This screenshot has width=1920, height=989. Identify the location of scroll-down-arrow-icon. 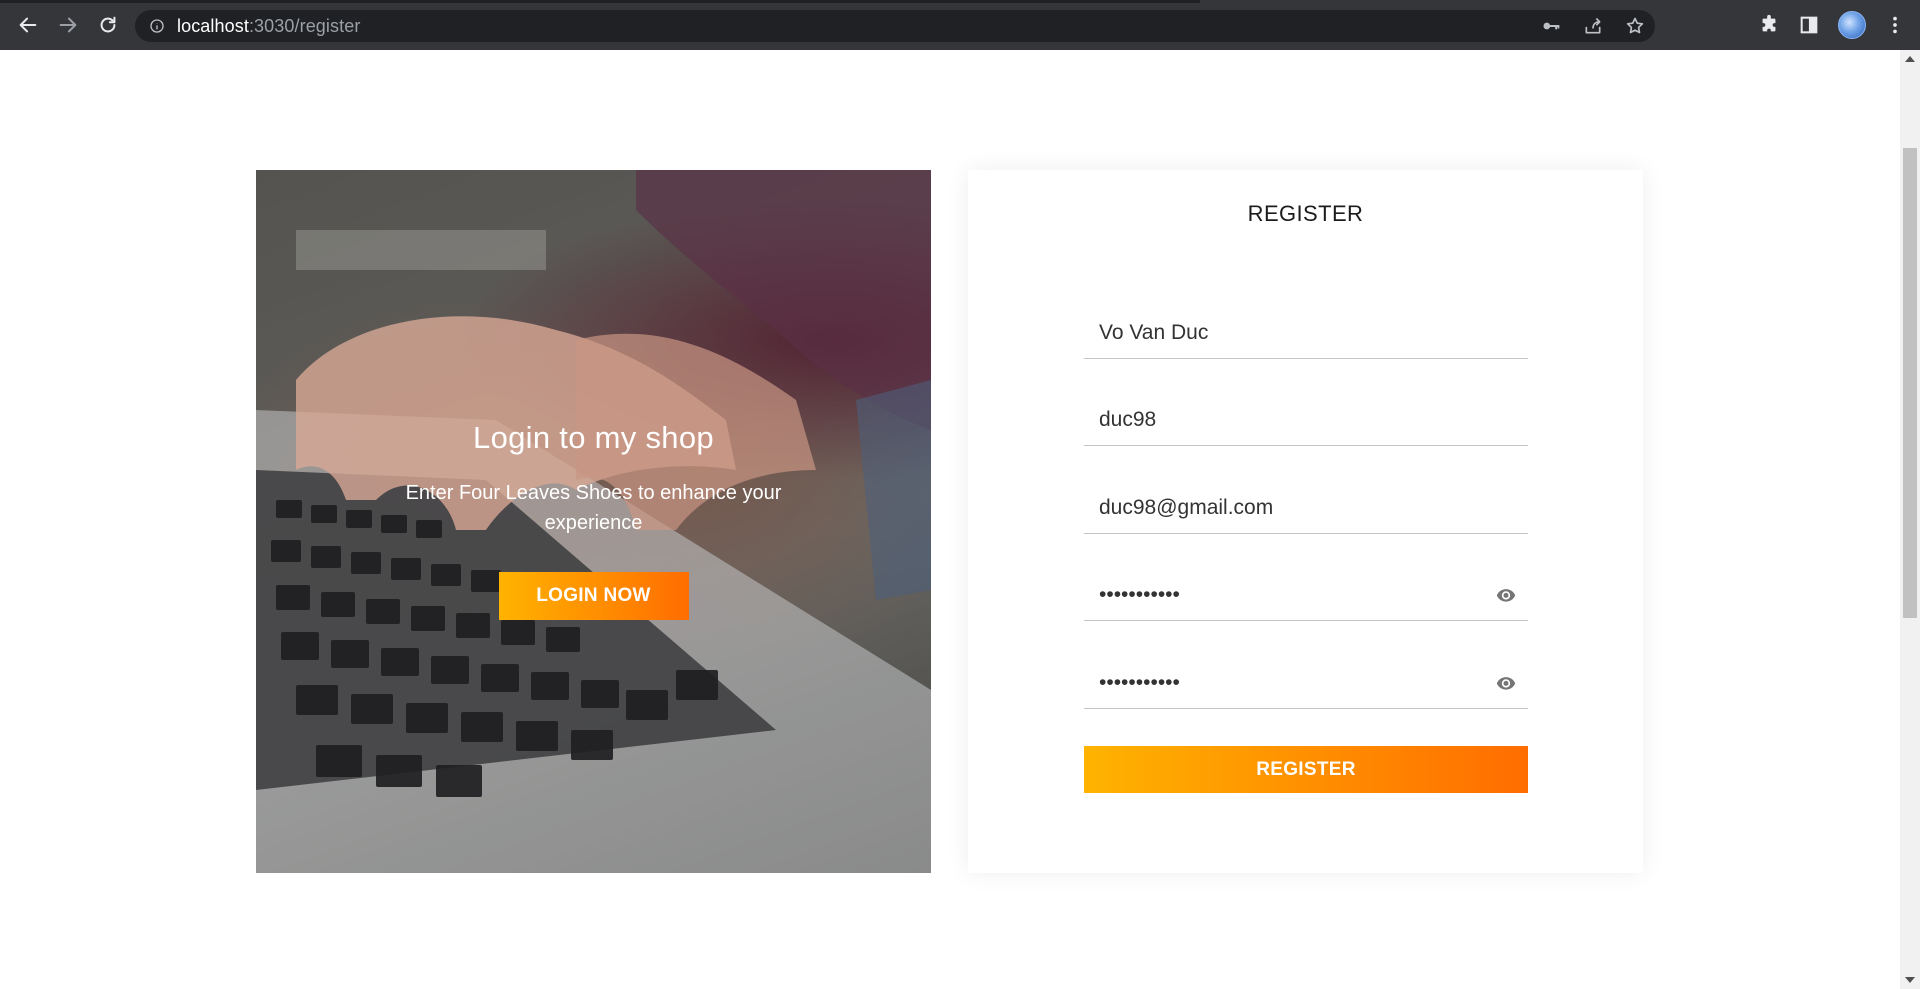
(1910, 980).